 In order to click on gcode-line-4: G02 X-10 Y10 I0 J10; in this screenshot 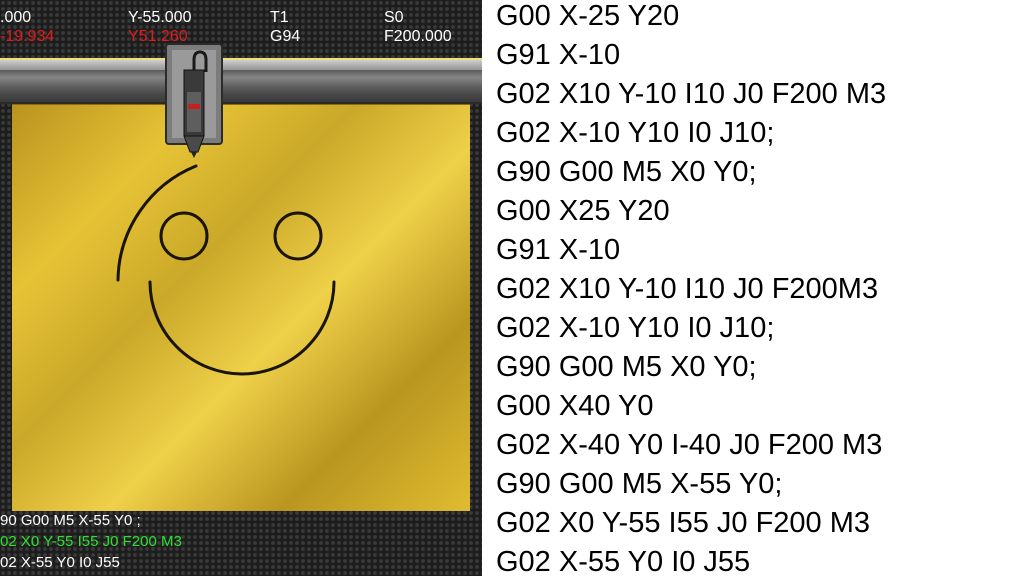, I will do `click(635, 133)`.